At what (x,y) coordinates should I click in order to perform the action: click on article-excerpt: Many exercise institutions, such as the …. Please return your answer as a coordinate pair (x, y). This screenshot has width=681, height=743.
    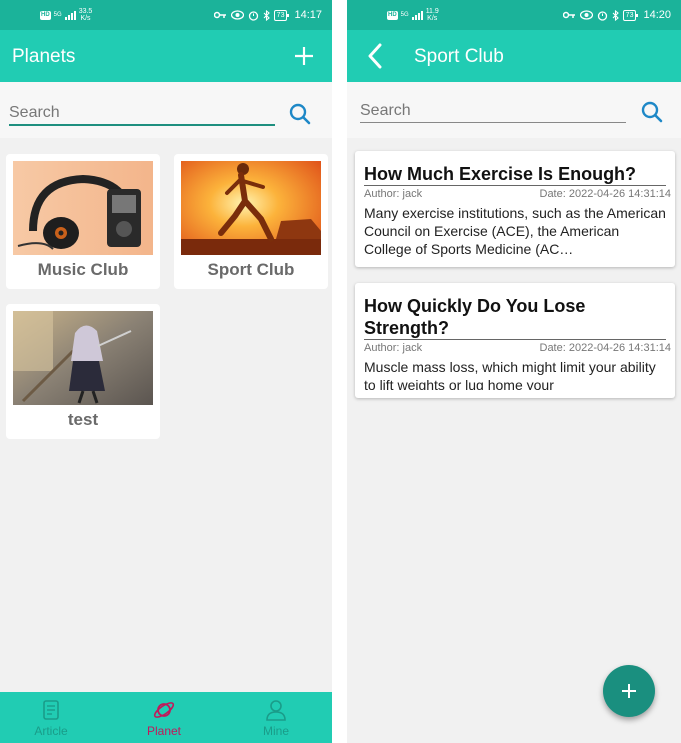
    Looking at the image, I should click on (515, 231).